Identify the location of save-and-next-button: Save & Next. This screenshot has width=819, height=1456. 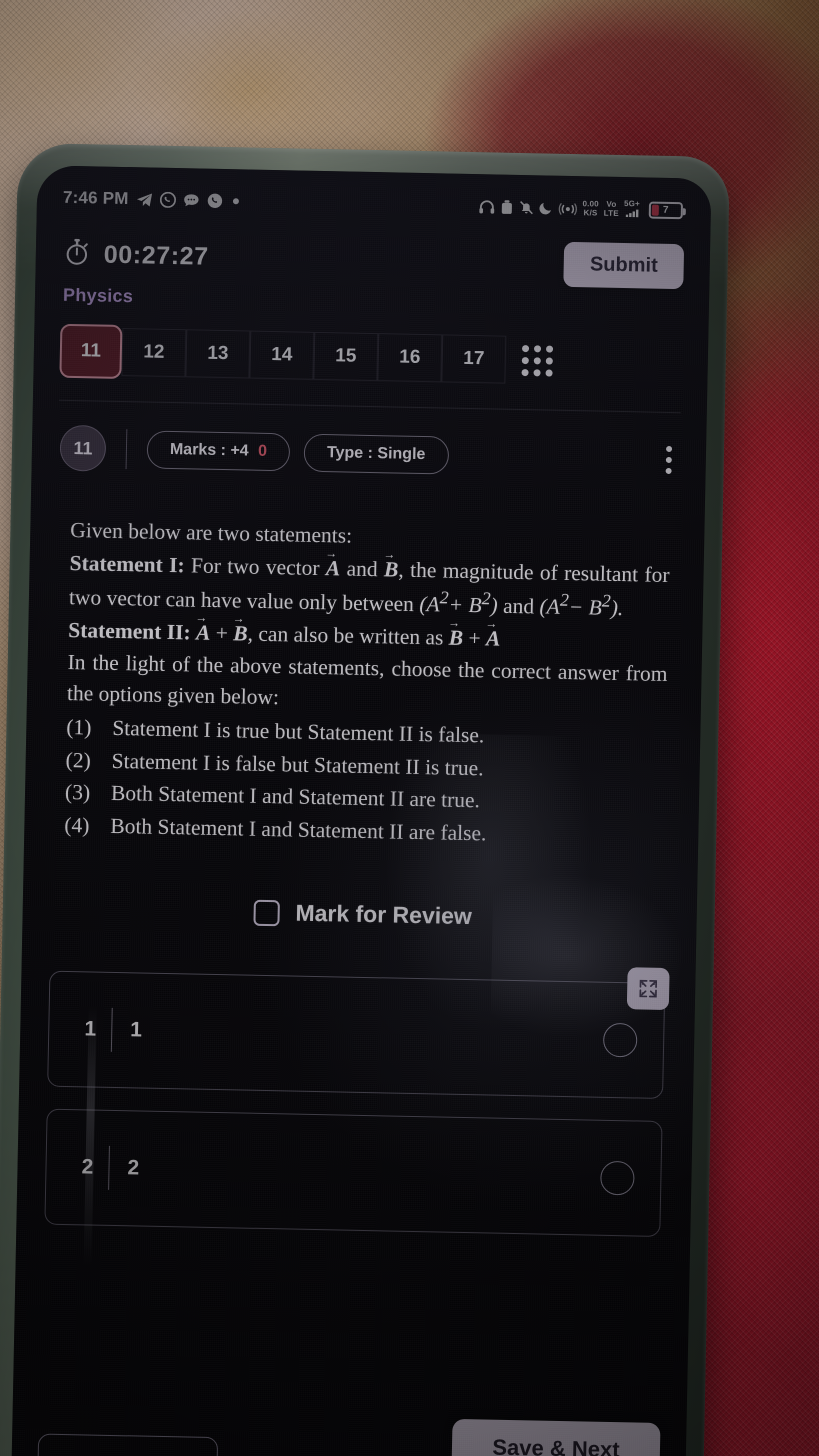
(556, 1437).